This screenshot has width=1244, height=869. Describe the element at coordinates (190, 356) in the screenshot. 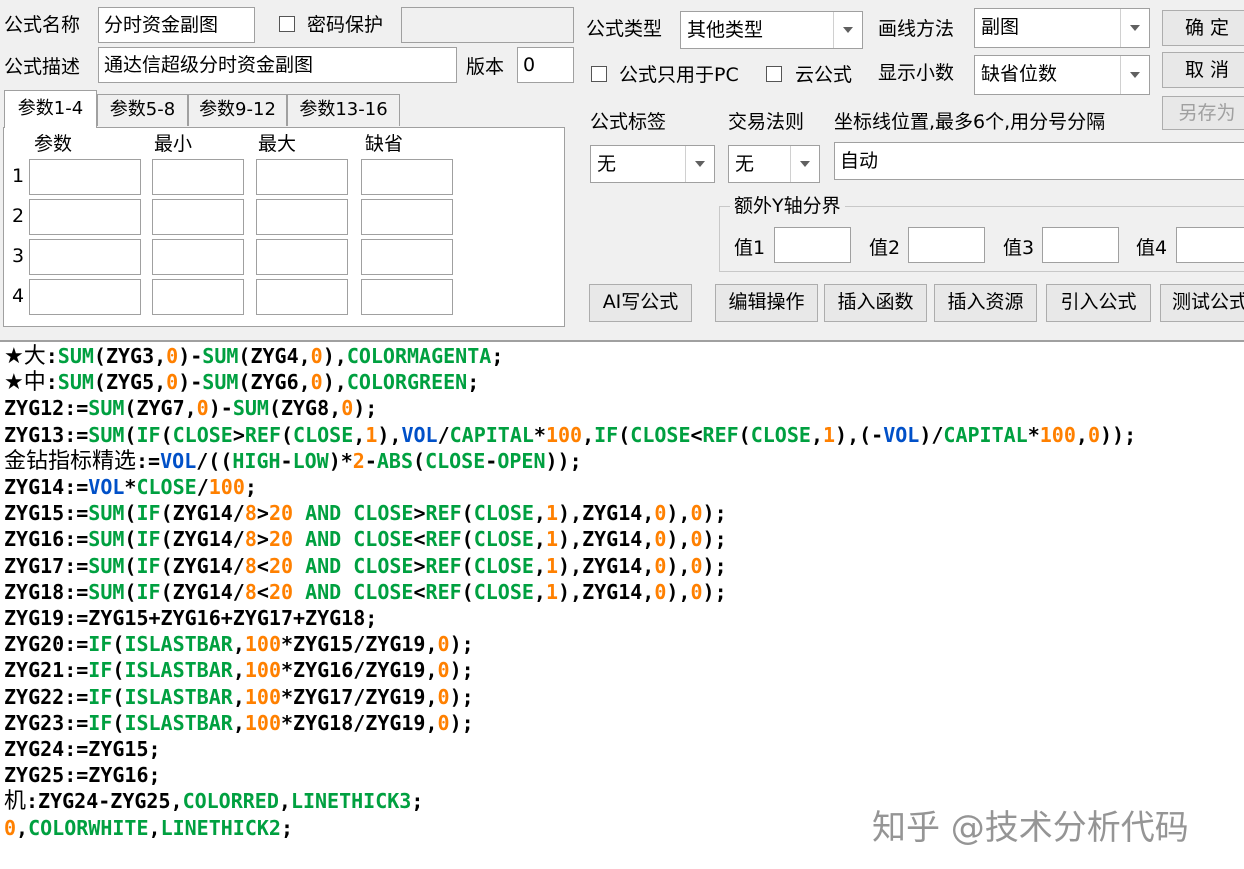

I see `code-token: )-` at that location.